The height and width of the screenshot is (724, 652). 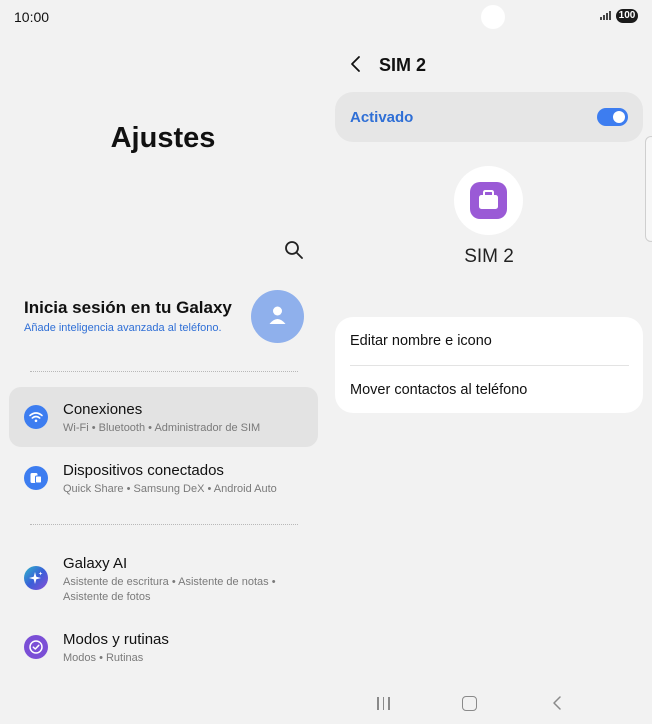 I want to click on menu-item-modos-rutinas: Modos y rutinas Modos • Rutinas, so click(x=163, y=647).